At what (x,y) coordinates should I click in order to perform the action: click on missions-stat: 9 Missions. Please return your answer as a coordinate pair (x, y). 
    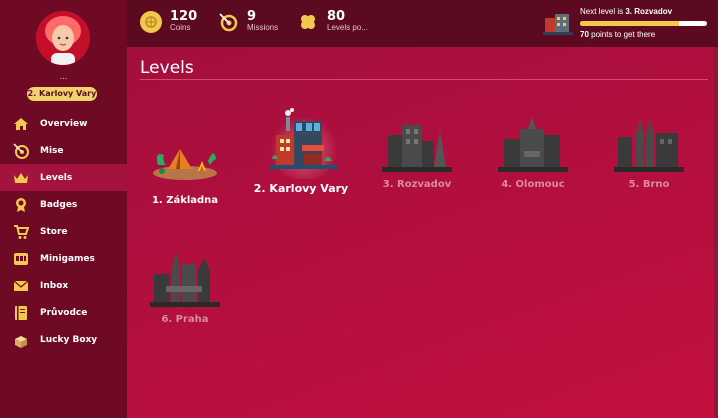
    Looking at the image, I should click on (247, 21).